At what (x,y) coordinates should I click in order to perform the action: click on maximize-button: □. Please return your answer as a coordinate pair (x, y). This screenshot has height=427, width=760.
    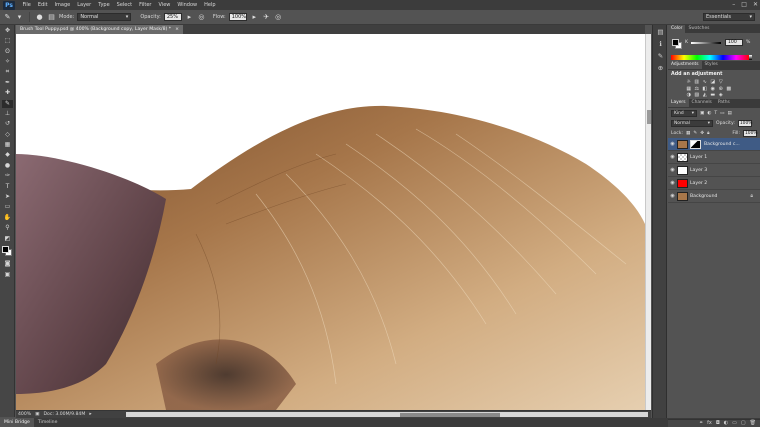
    Looking at the image, I should click on (744, 5).